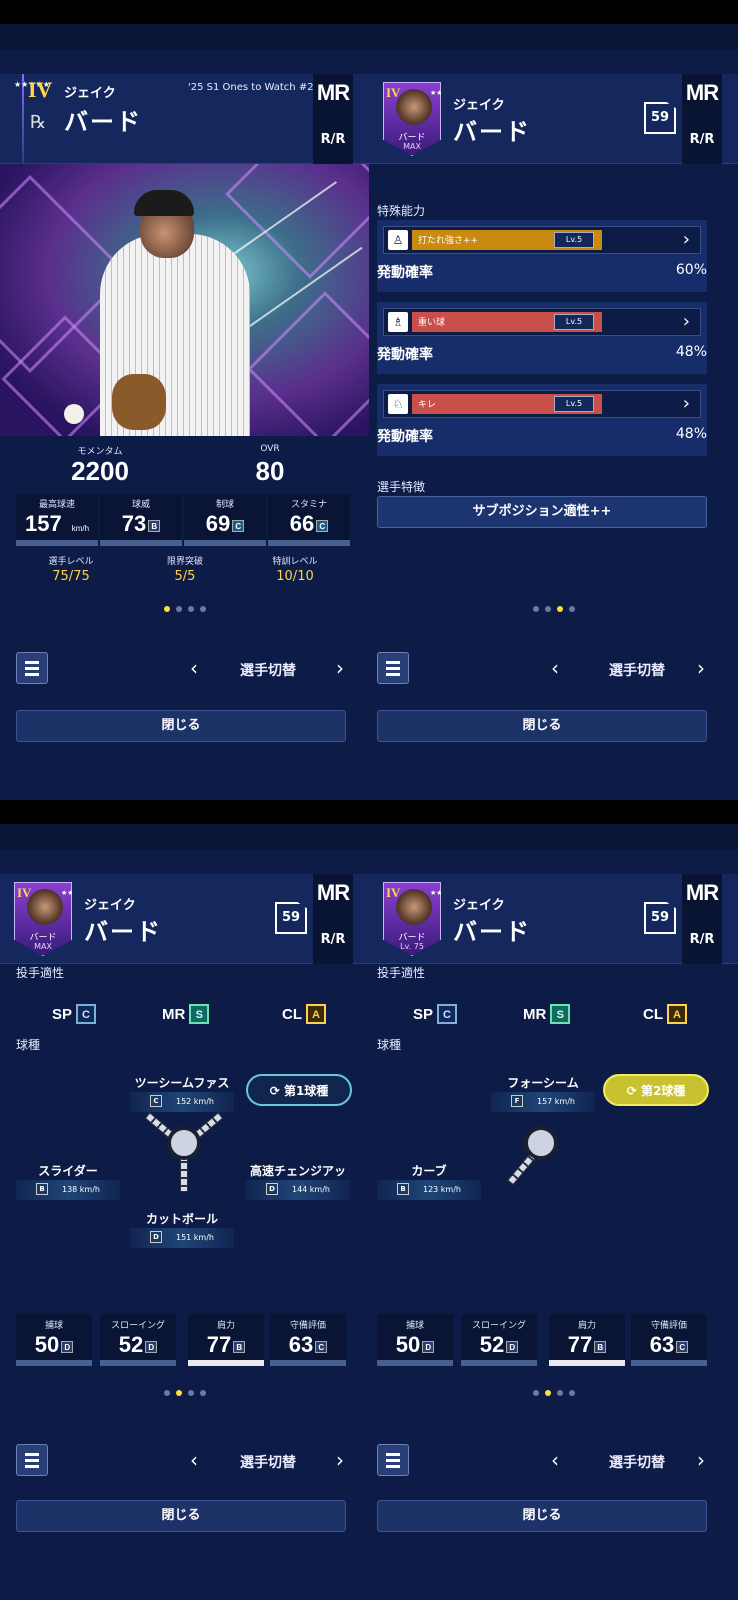  What do you see at coordinates (57, 520) in the screenshot?
I see `stat-velocity: 最高球速 157 km/h` at bounding box center [57, 520].